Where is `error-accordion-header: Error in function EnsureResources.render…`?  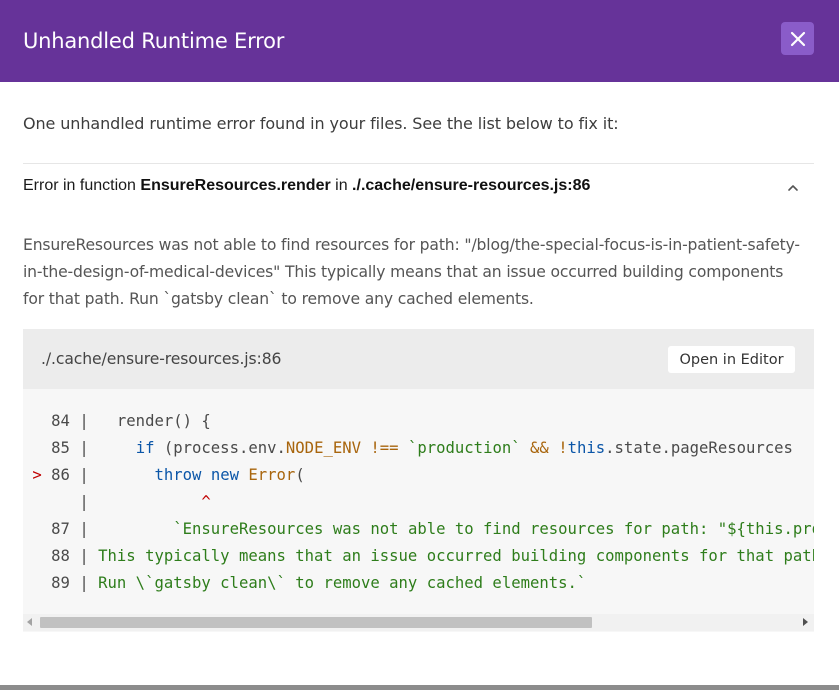
error-accordion-header: Error in function EnsureResources.render… is located at coordinates (418, 188).